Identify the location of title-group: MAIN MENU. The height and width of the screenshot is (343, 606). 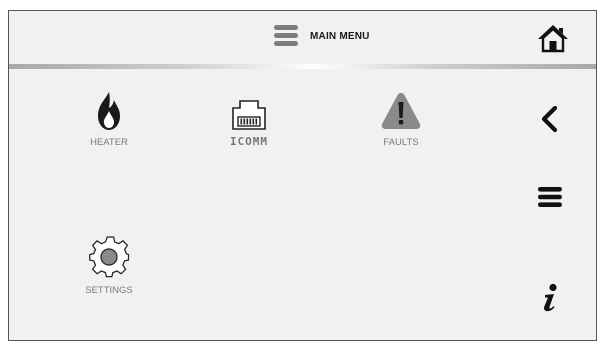
(322, 36).